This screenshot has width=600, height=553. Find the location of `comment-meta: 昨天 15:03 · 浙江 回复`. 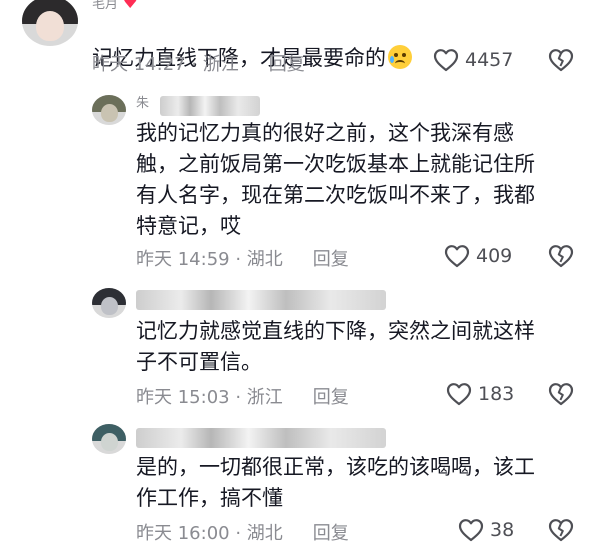

comment-meta: 昨天 15:03 · 浙江 回复 is located at coordinates (242, 396).